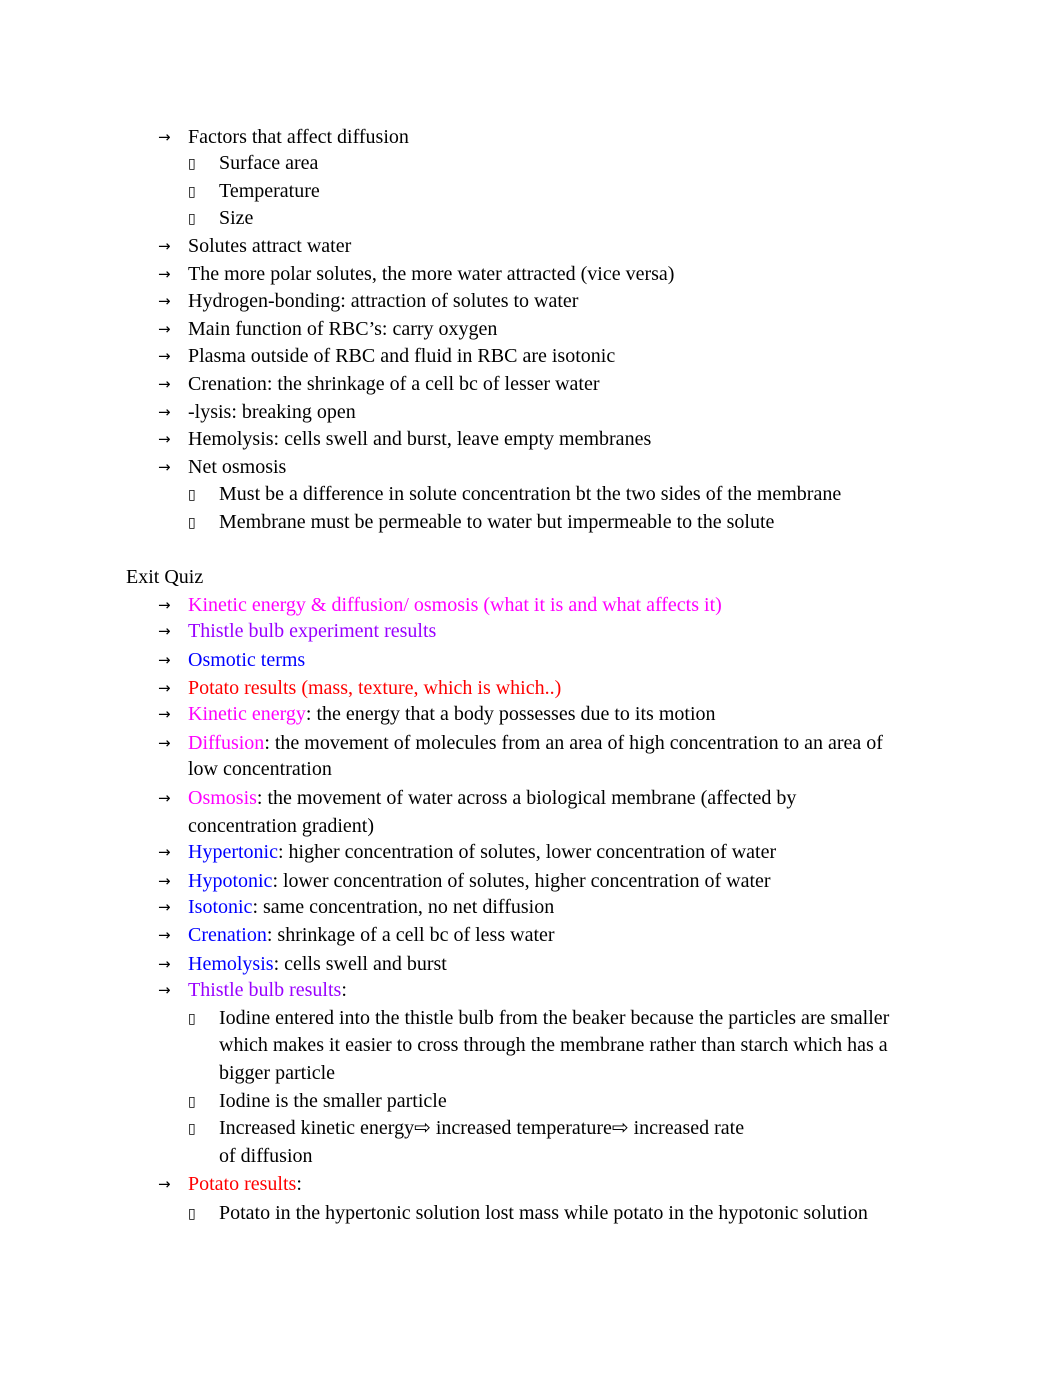 The height and width of the screenshot is (1376, 1062). I want to click on definition: : same concentration, no net diffusion, so click(403, 907).